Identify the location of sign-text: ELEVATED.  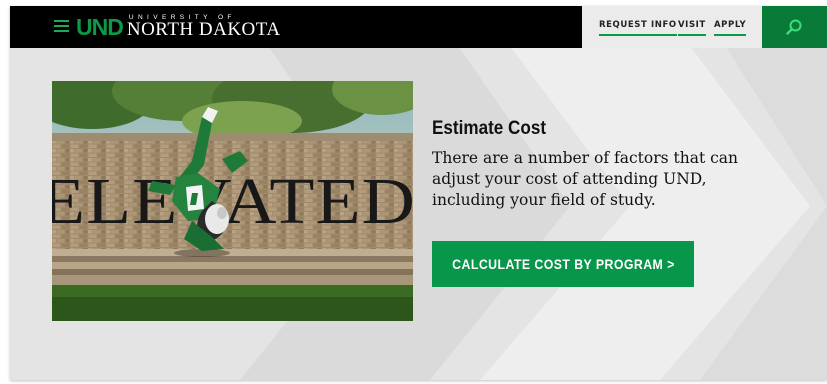
(232, 201).